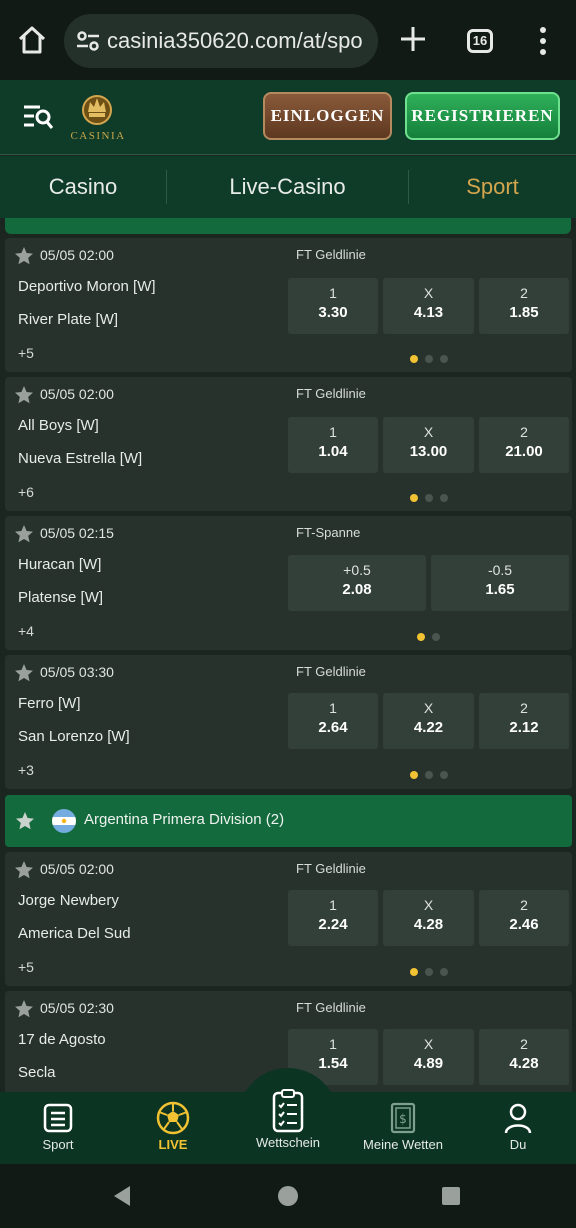 The width and height of the screenshot is (576, 1228). I want to click on bottom-nav-sport: Sport, so click(58, 1126).